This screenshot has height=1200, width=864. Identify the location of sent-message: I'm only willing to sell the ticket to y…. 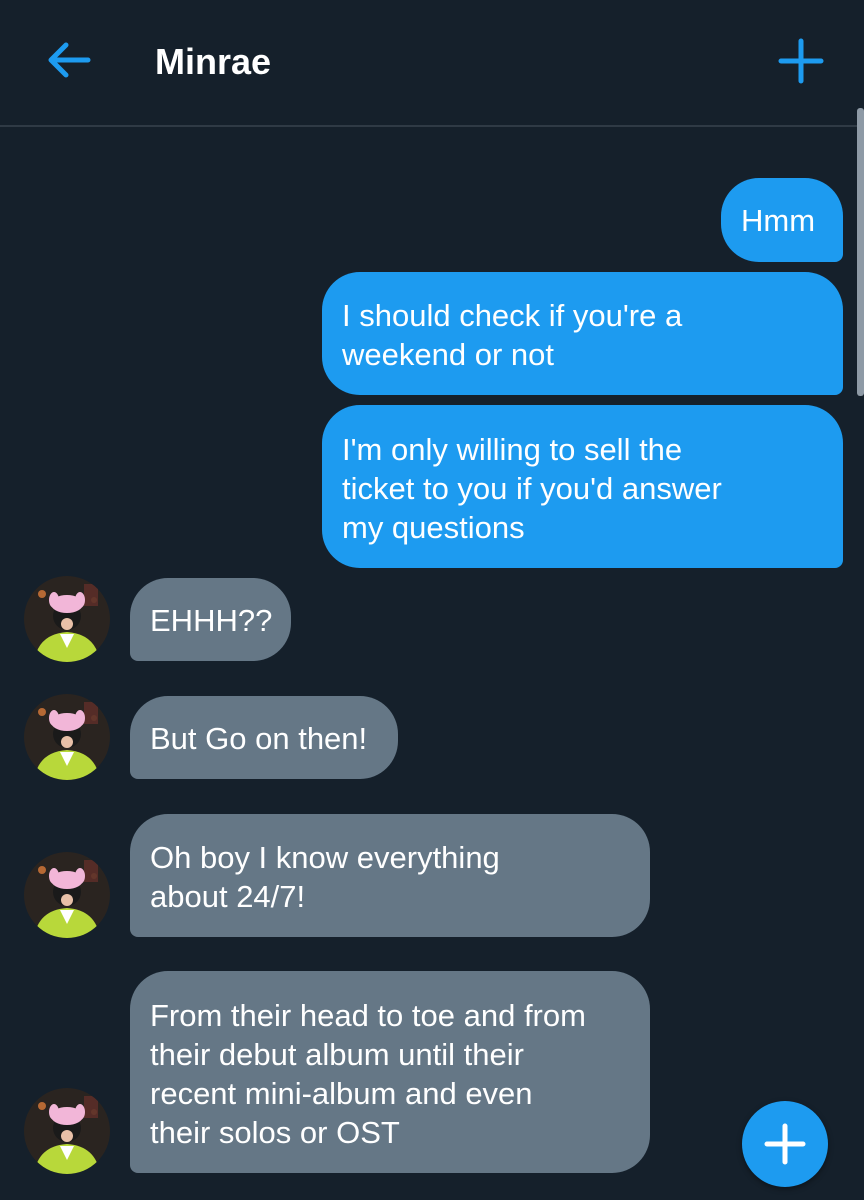
(582, 486).